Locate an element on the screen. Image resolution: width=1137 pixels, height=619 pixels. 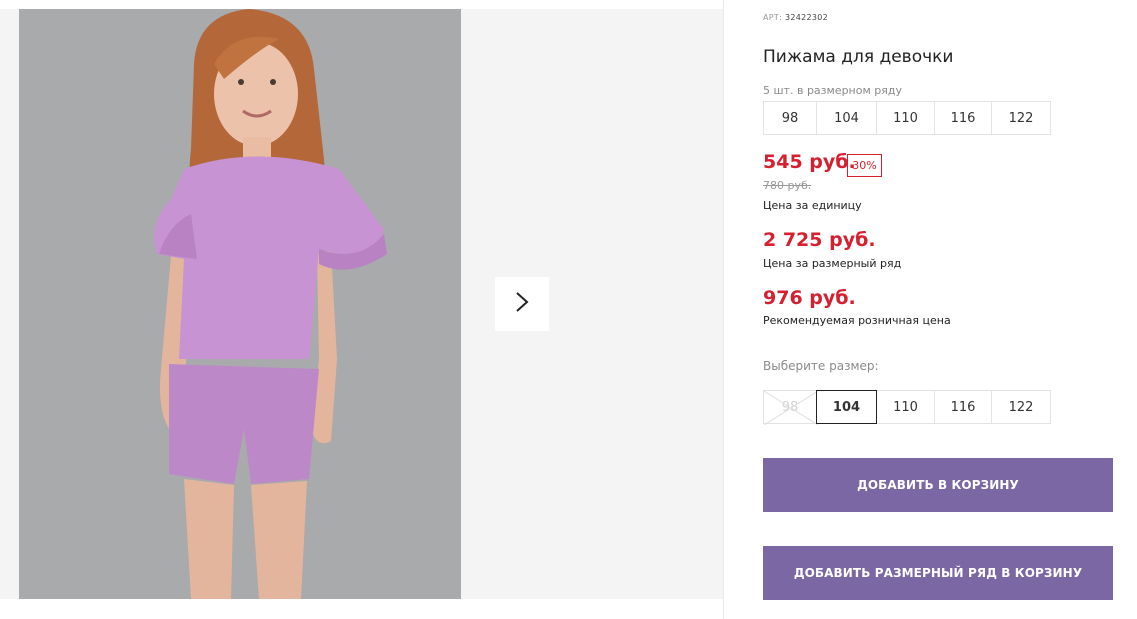
product-title: Пижама для девочки is located at coordinates (858, 57).